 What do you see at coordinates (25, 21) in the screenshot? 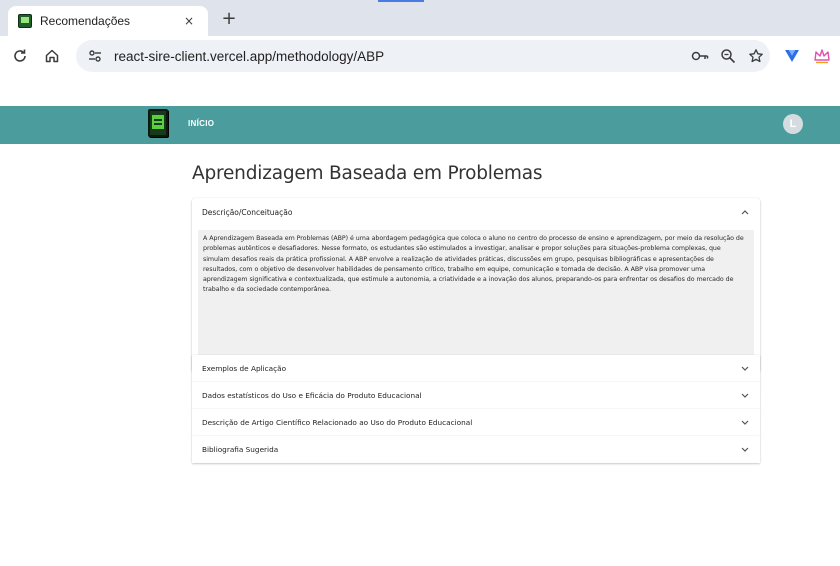
I see `site-favicon-icon` at bounding box center [25, 21].